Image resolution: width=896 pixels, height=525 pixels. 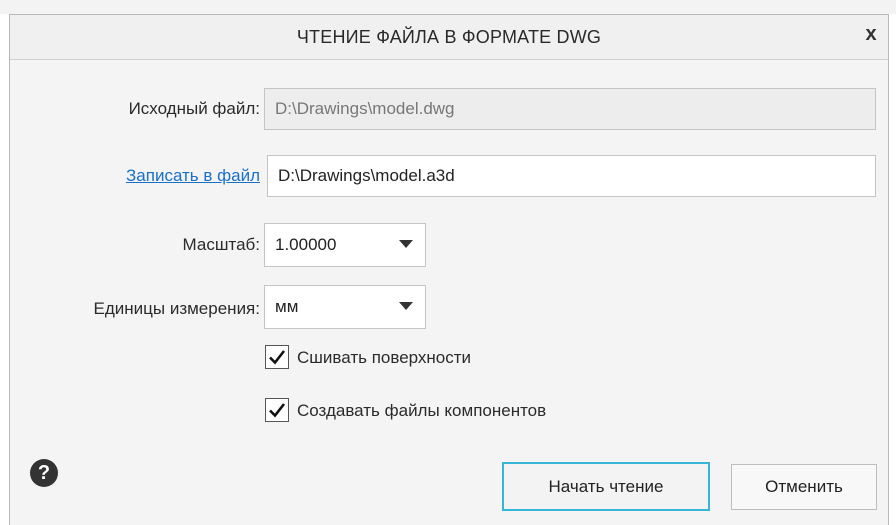 What do you see at coordinates (135, 176) in the screenshot?
I see `write-to-file-link: Записать в файл` at bounding box center [135, 176].